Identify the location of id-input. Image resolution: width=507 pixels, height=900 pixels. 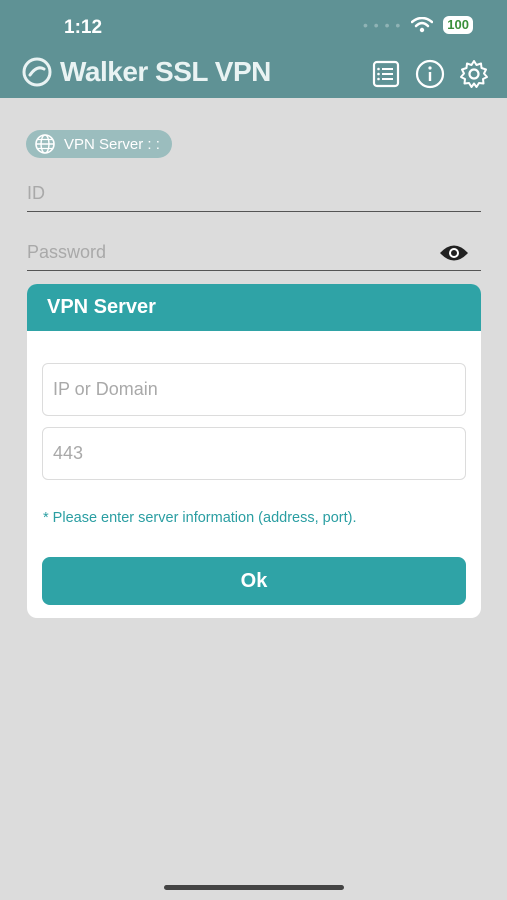
(254, 193).